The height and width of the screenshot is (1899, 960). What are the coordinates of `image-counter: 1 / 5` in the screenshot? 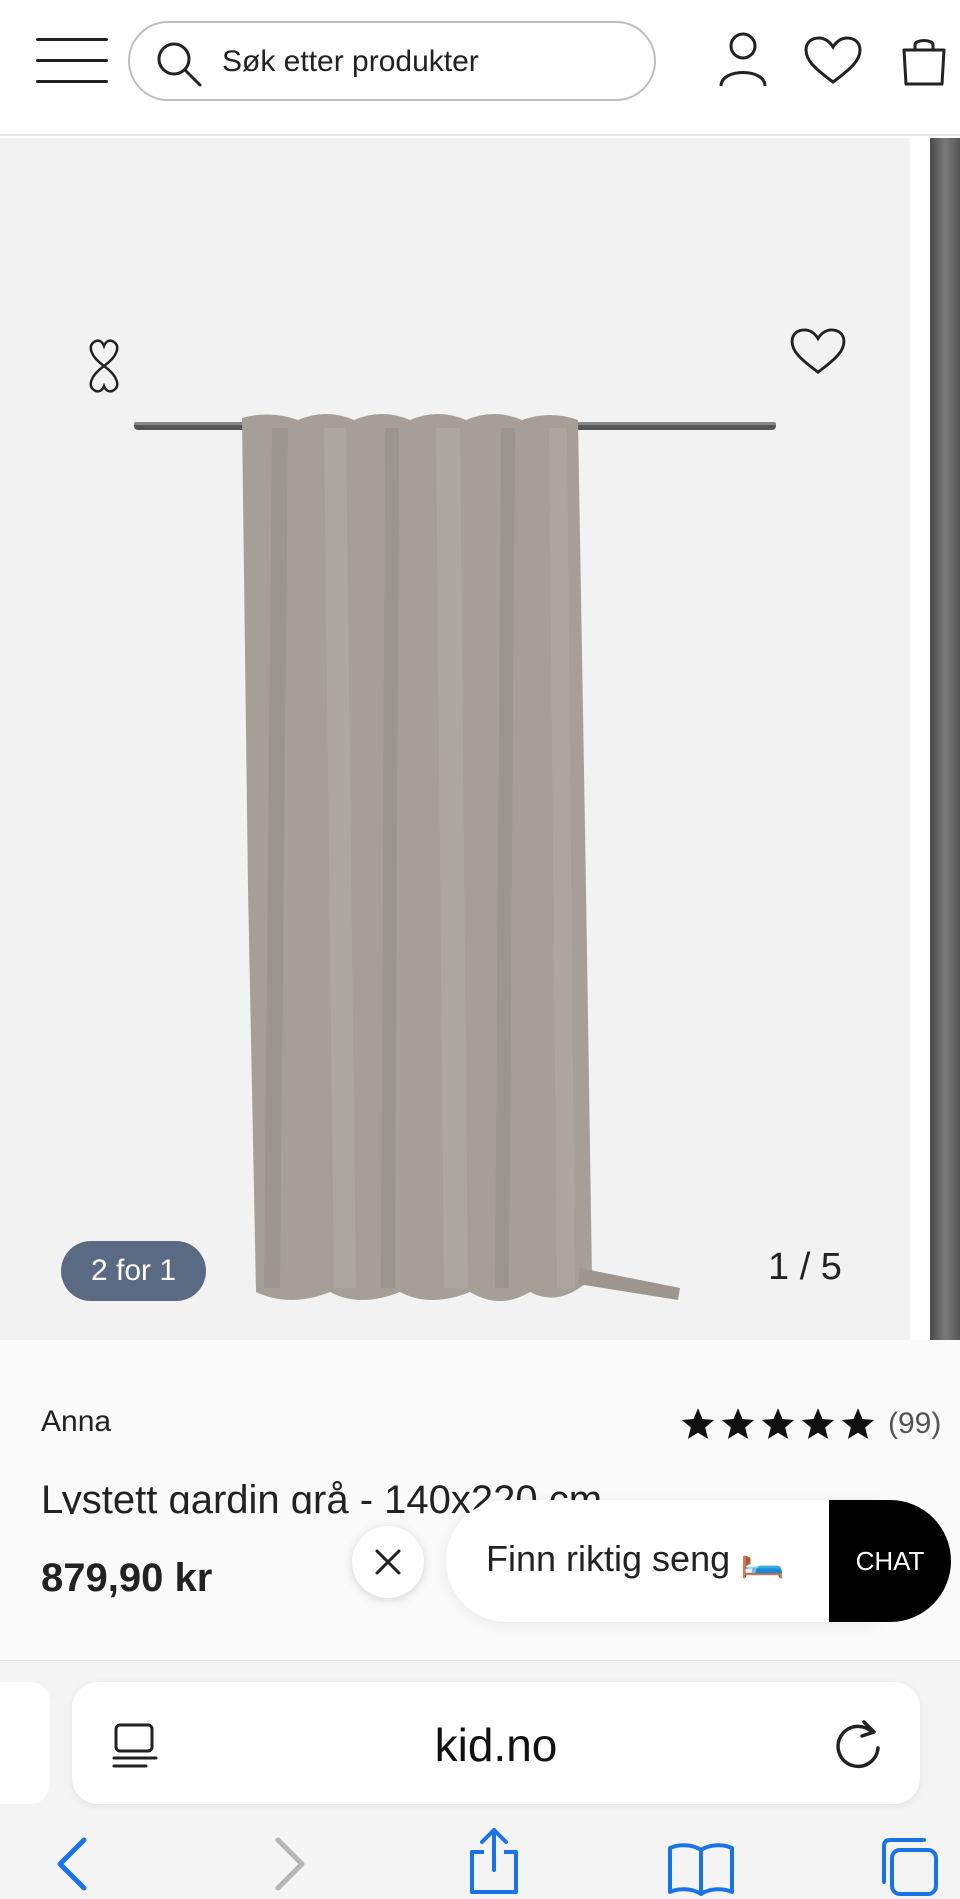 It's located at (805, 1267).